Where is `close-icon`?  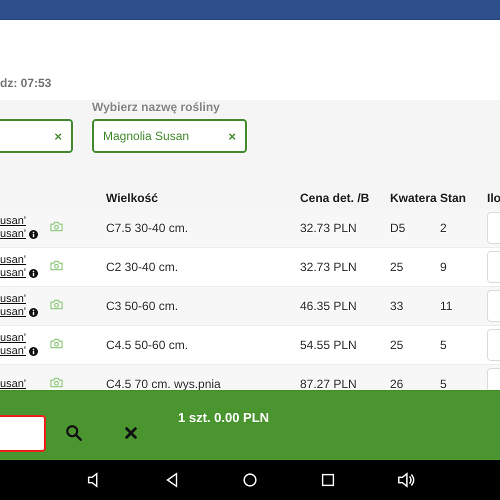
close-icon is located at coordinates (131, 433).